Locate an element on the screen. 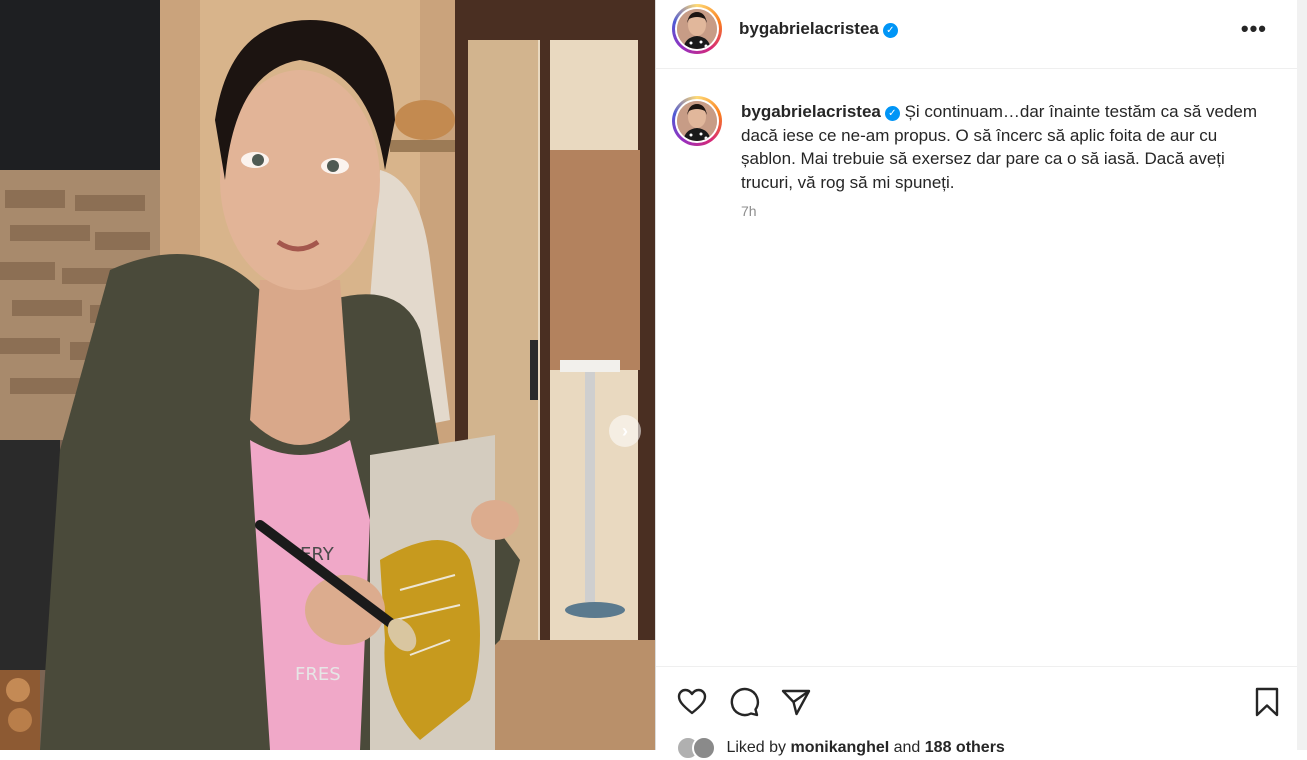 Image resolution: width=1307 pixels, height=760 pixels. scrollbar is located at coordinates (1302, 375).